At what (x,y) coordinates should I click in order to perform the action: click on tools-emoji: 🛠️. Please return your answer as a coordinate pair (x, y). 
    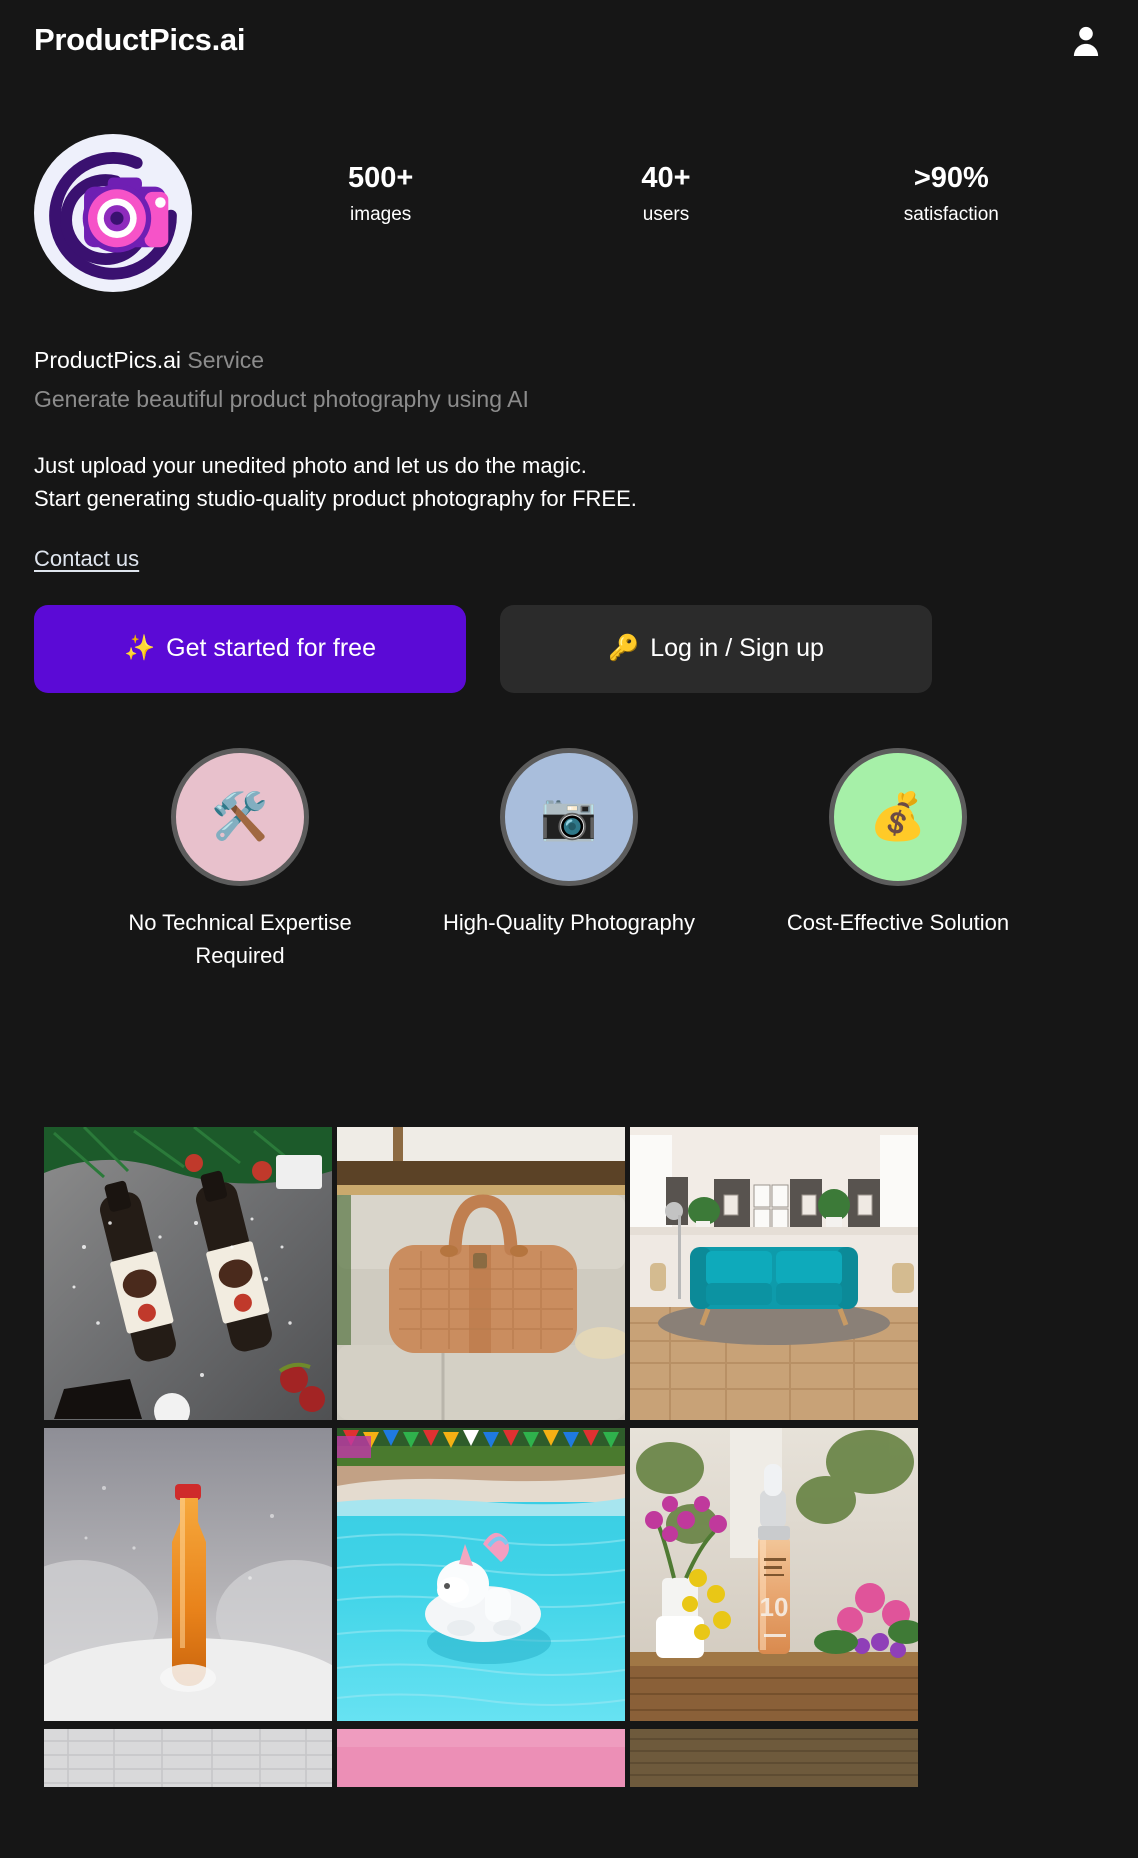
    Looking at the image, I should click on (240, 816).